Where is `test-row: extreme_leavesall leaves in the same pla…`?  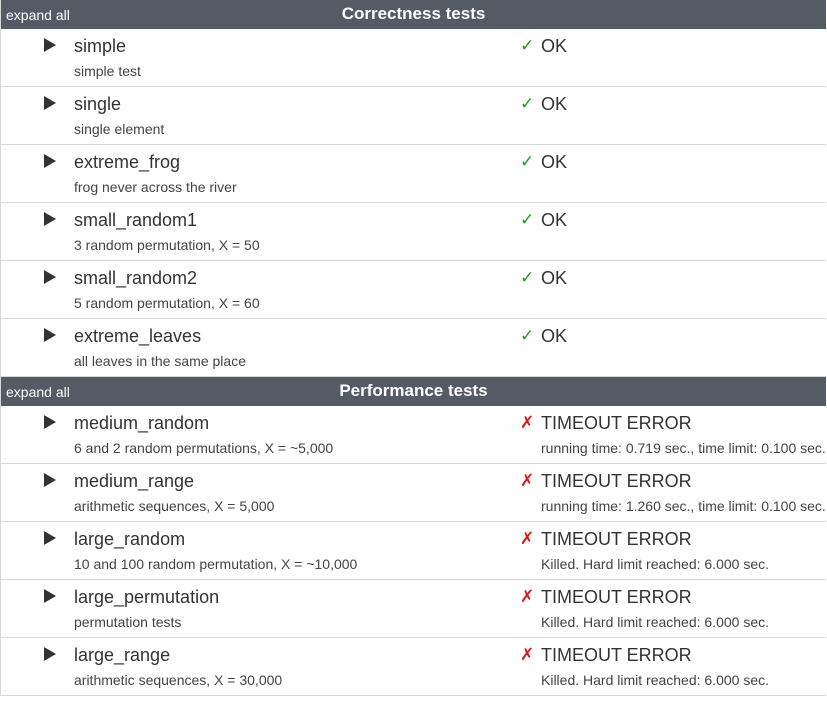 test-row: extreme_leavesall leaves in the same pla… is located at coordinates (413, 348).